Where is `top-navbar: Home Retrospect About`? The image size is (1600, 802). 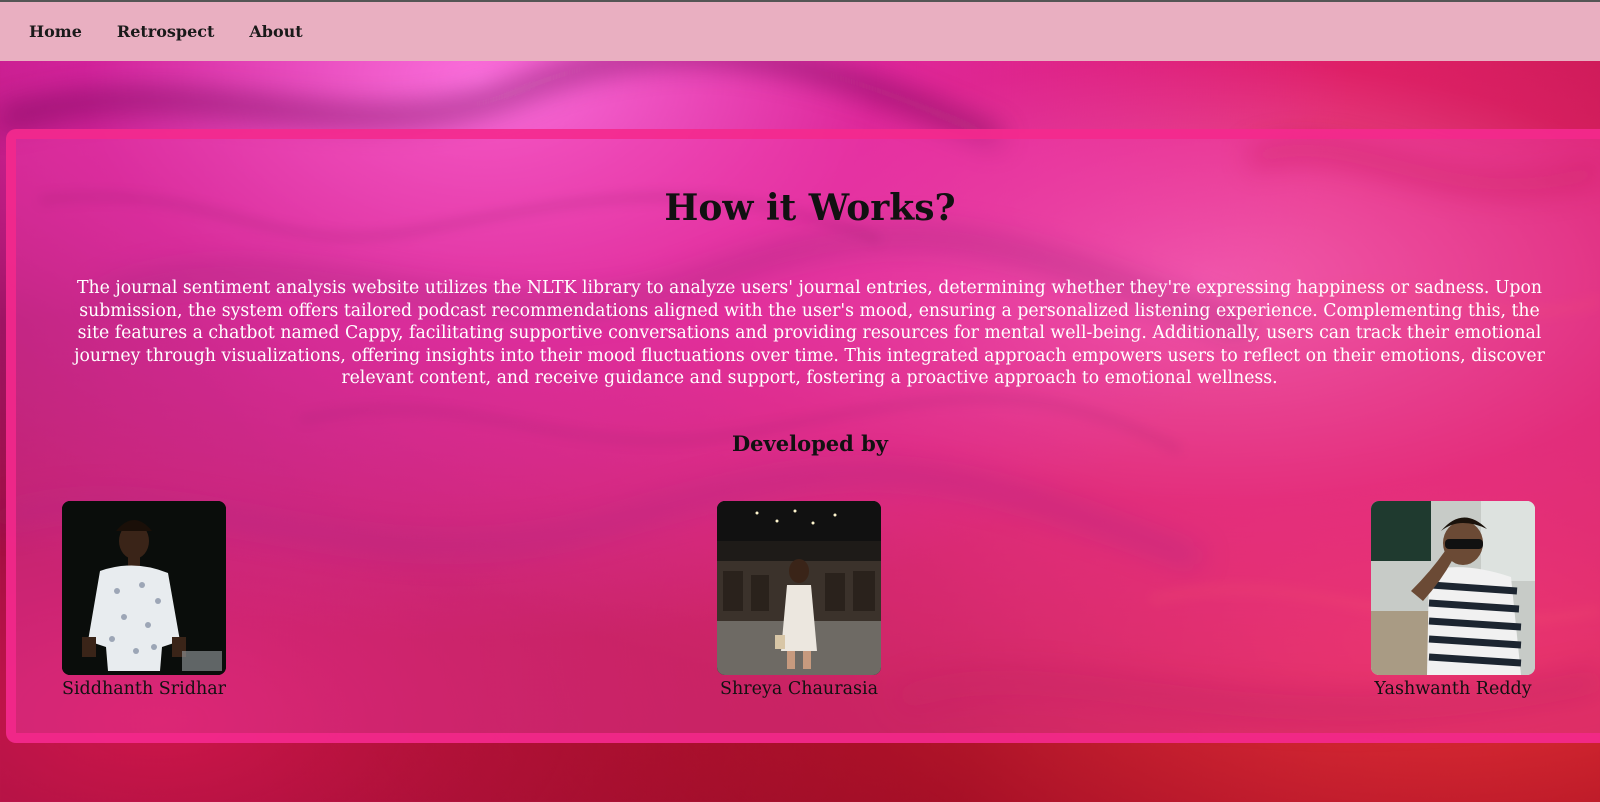
top-navbar: Home Retrospect About is located at coordinates (800, 30).